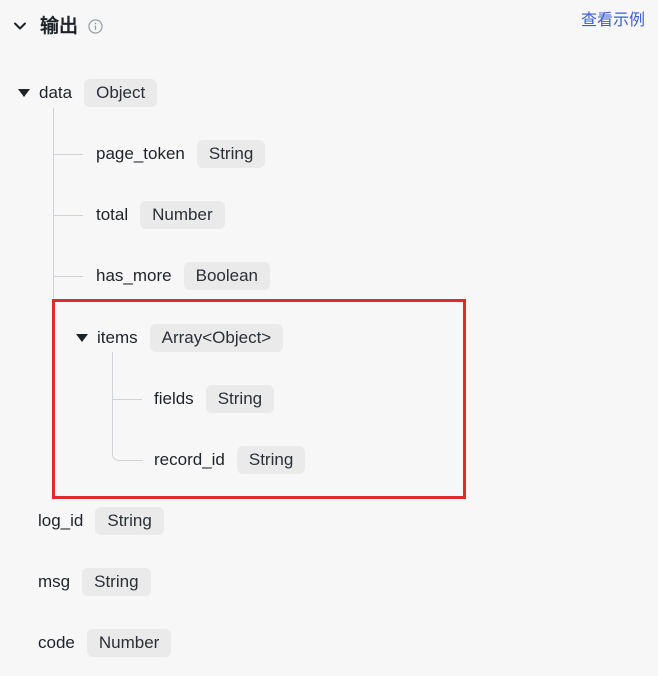 The height and width of the screenshot is (676, 658). I want to click on field-row-page-token: page_token String, so click(181, 154).